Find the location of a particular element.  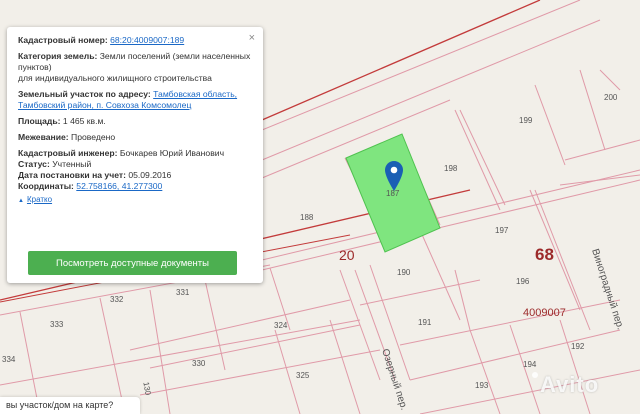

parcel-label: 200 is located at coordinates (611, 97).